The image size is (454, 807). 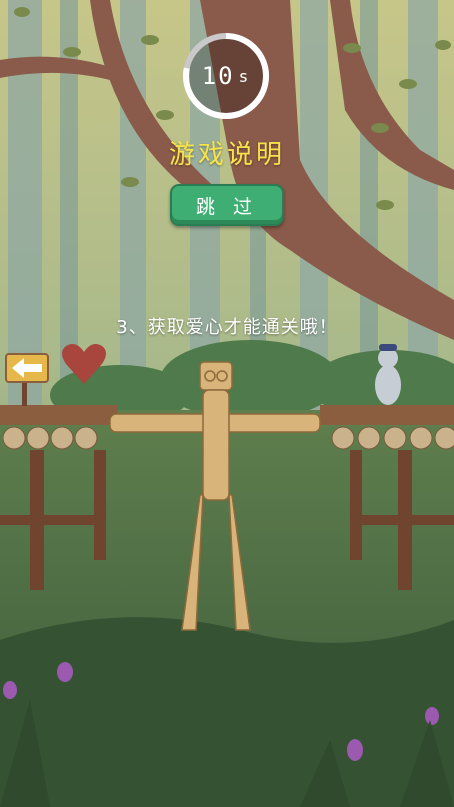 What do you see at coordinates (227, 205) in the screenshot?
I see `skip-button: 跳 过` at bounding box center [227, 205].